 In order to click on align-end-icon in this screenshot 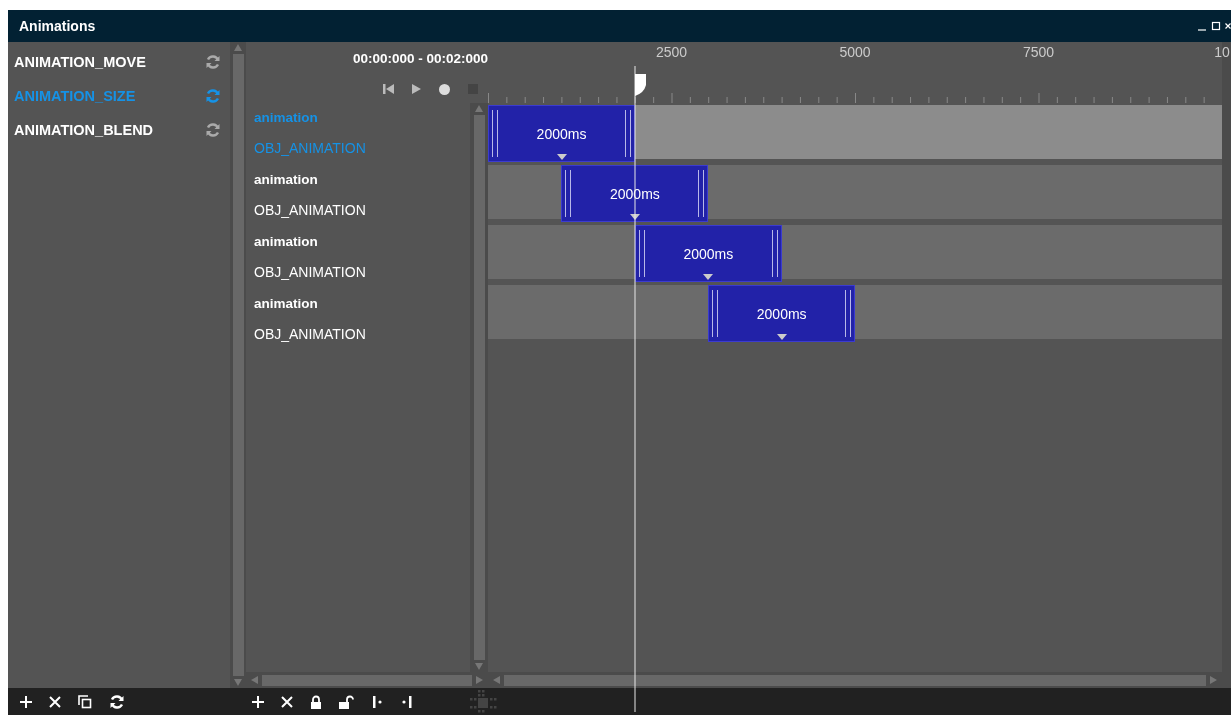, I will do `click(407, 701)`.